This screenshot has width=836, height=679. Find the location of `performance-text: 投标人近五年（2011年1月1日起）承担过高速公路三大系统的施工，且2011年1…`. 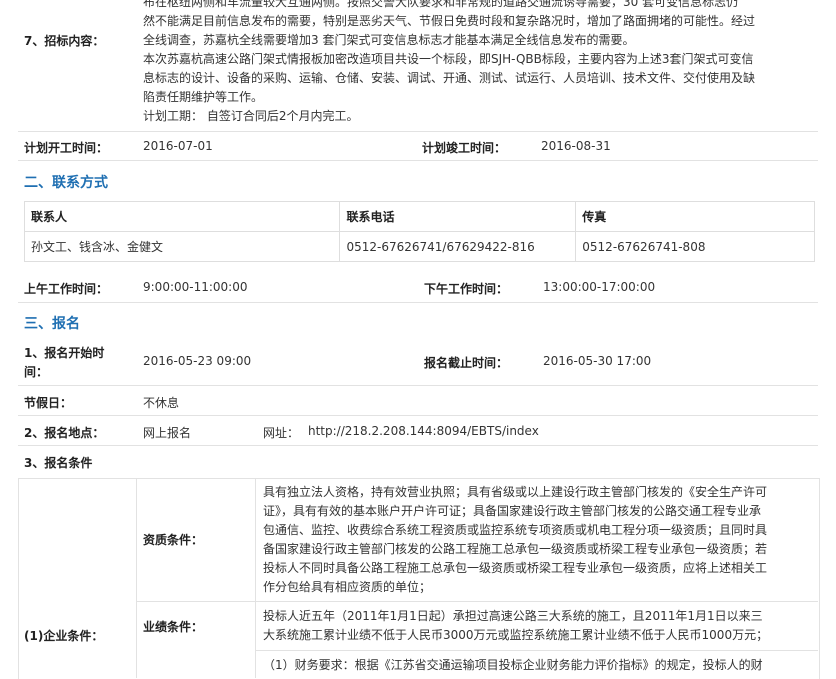

performance-text: 投标人近五年（2011年1月1日起）承担过高速公路三大系统的施工，且2011年1… is located at coordinates (538, 626).